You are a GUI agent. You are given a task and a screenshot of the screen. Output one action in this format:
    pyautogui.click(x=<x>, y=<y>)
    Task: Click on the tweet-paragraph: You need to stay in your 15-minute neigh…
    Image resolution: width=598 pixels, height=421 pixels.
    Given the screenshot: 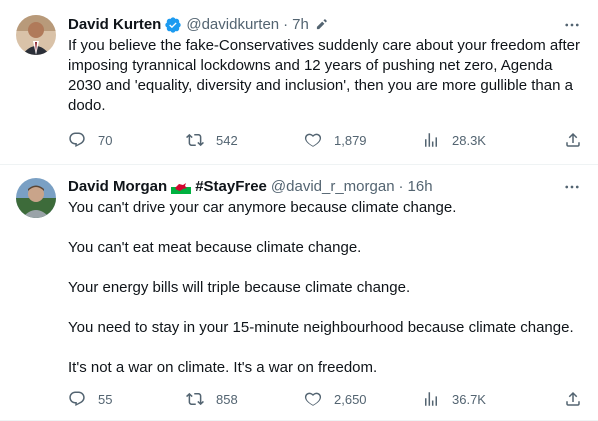 What is the action you would take?
    pyautogui.click(x=321, y=327)
    